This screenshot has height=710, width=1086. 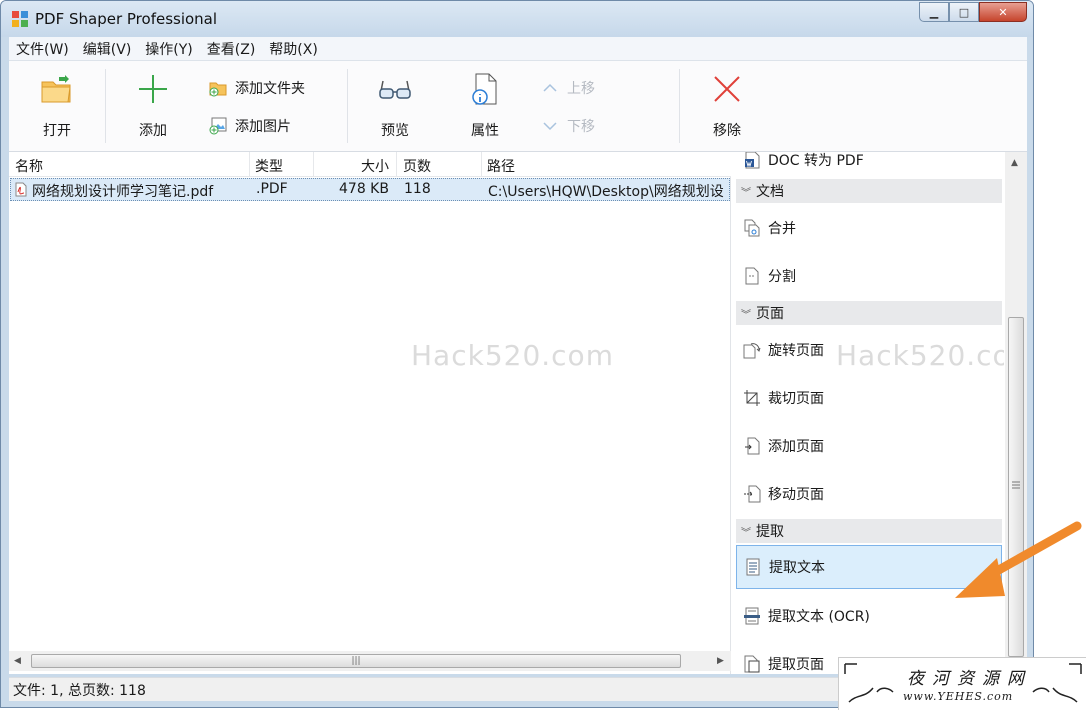 I want to click on file-path: C:\Users\HQW\Desktop\网络规划设, so click(x=606, y=192).